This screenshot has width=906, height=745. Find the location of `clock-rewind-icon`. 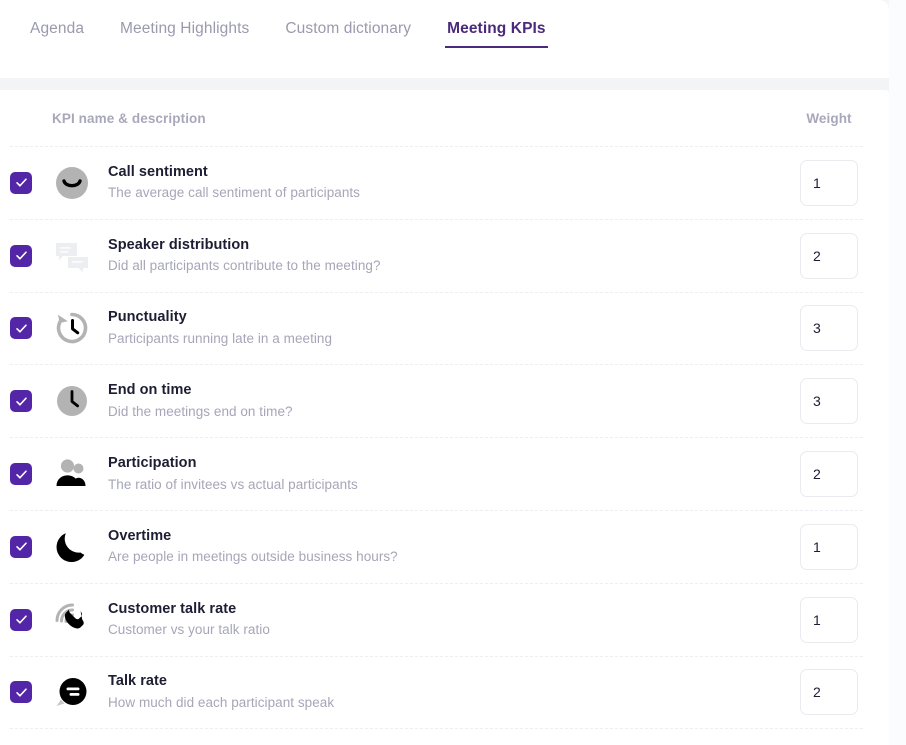

clock-rewind-icon is located at coordinates (72, 328).